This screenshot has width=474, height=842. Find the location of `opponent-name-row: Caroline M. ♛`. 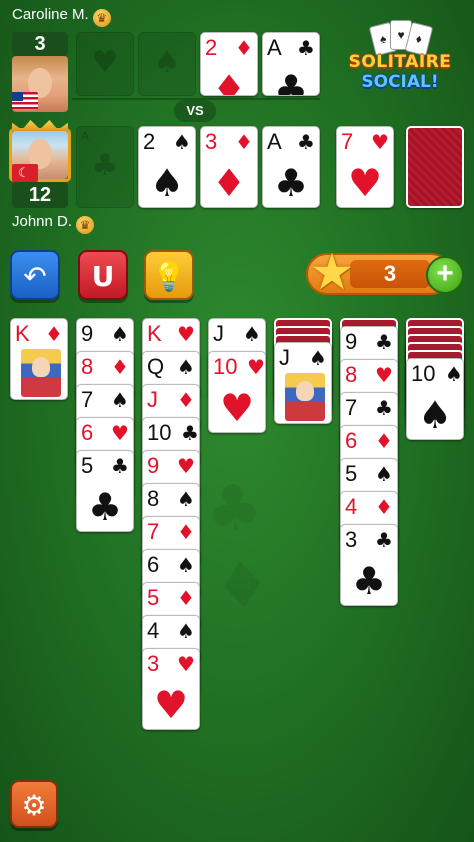

opponent-name-row: Caroline M. ♛ is located at coordinates (61, 16).